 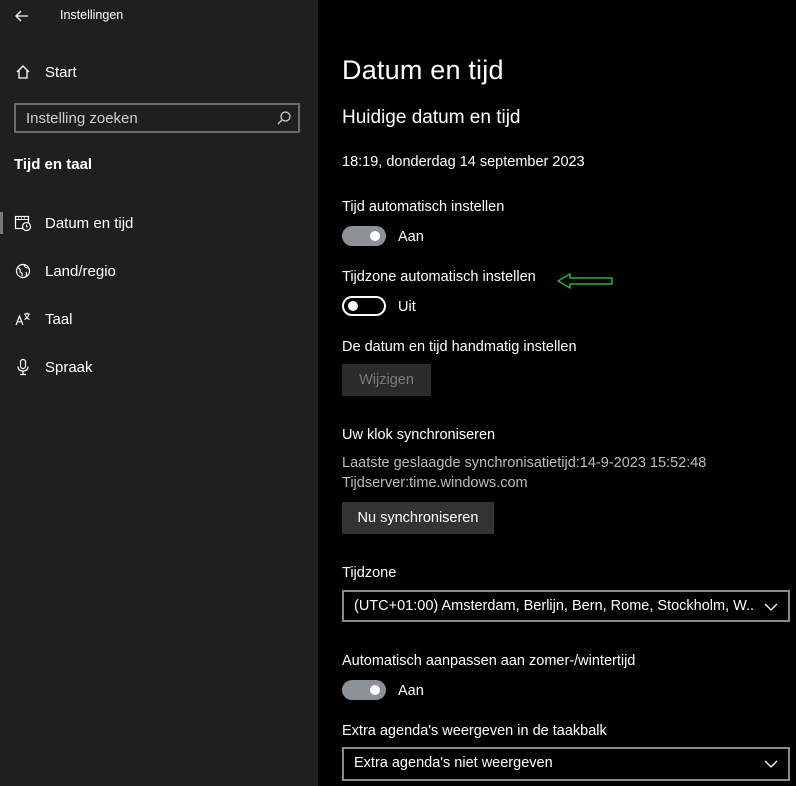 What do you see at coordinates (159, 223) in the screenshot?
I see `sidebar-item-datum-en-tijd: Datum en tijd` at bounding box center [159, 223].